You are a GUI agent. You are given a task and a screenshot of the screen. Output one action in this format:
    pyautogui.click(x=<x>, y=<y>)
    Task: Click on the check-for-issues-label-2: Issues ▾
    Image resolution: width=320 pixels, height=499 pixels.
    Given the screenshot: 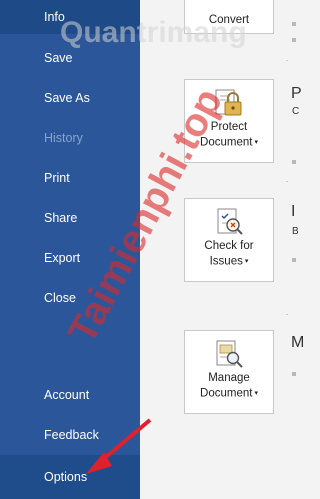 What is the action you would take?
    pyautogui.click(x=229, y=262)
    